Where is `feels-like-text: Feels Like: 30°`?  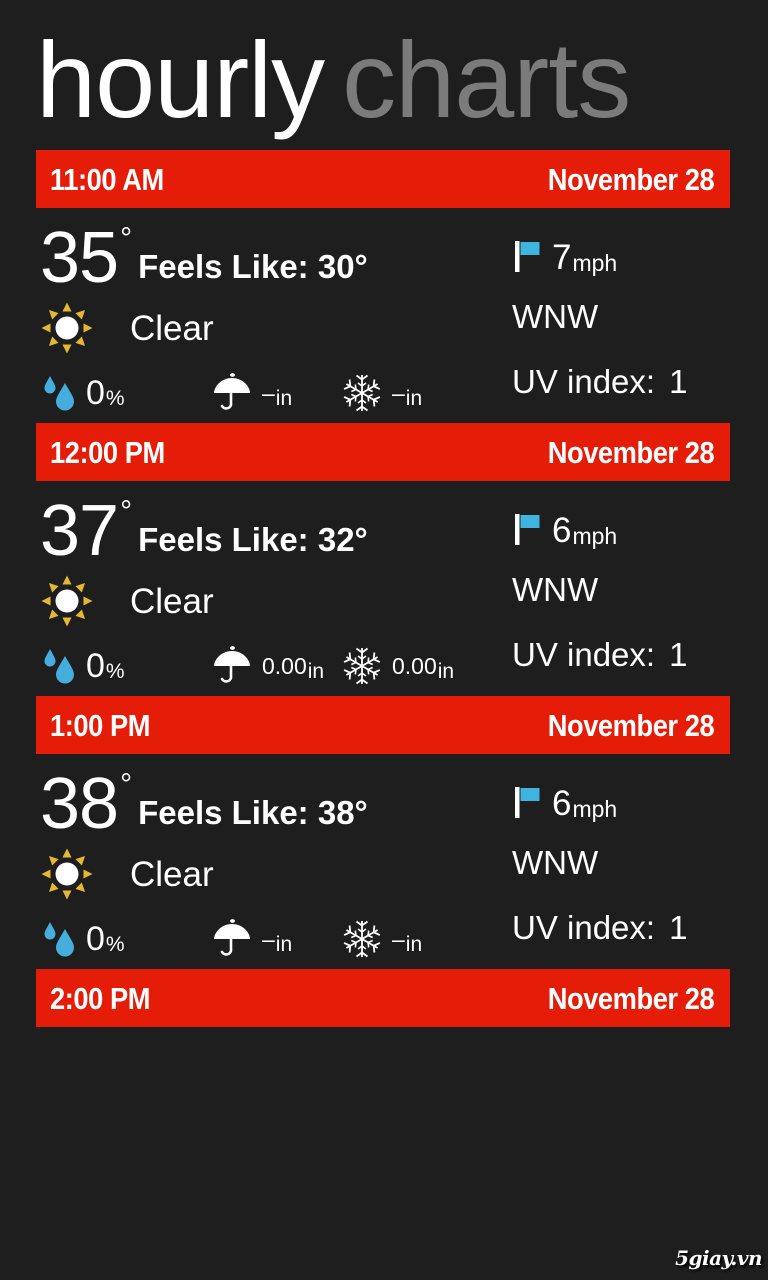 feels-like-text: Feels Like: 30° is located at coordinates (253, 266).